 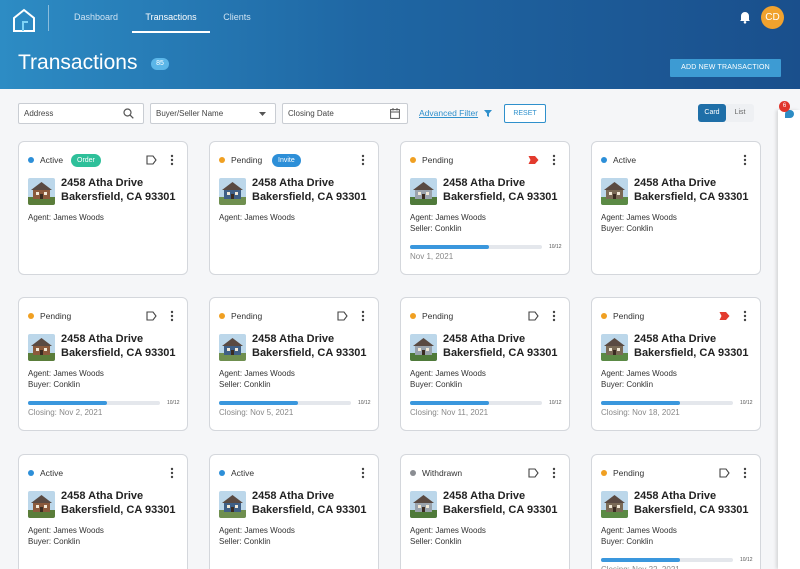 I want to click on closing-date: Closing: Nov 22, 2021, so click(x=640, y=567).